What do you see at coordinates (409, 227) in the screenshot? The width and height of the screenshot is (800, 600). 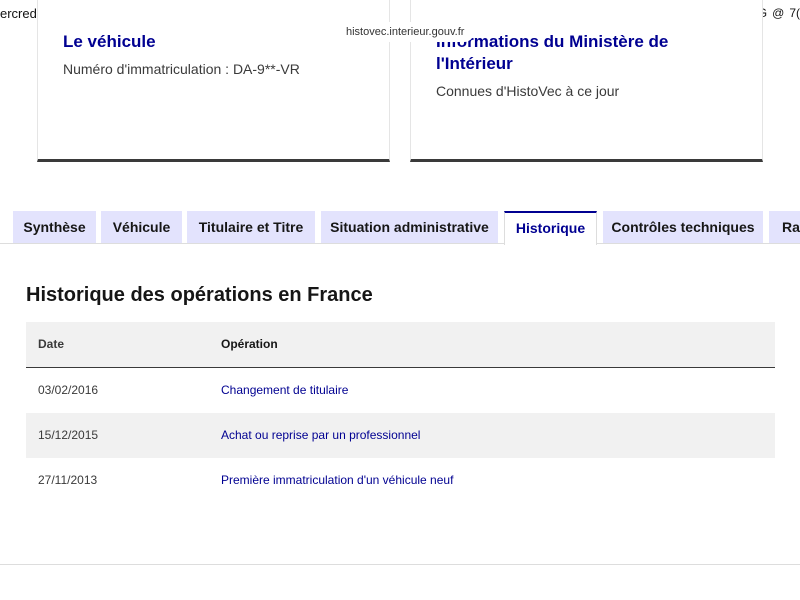 I see `tab-situation: Situation administrative` at bounding box center [409, 227].